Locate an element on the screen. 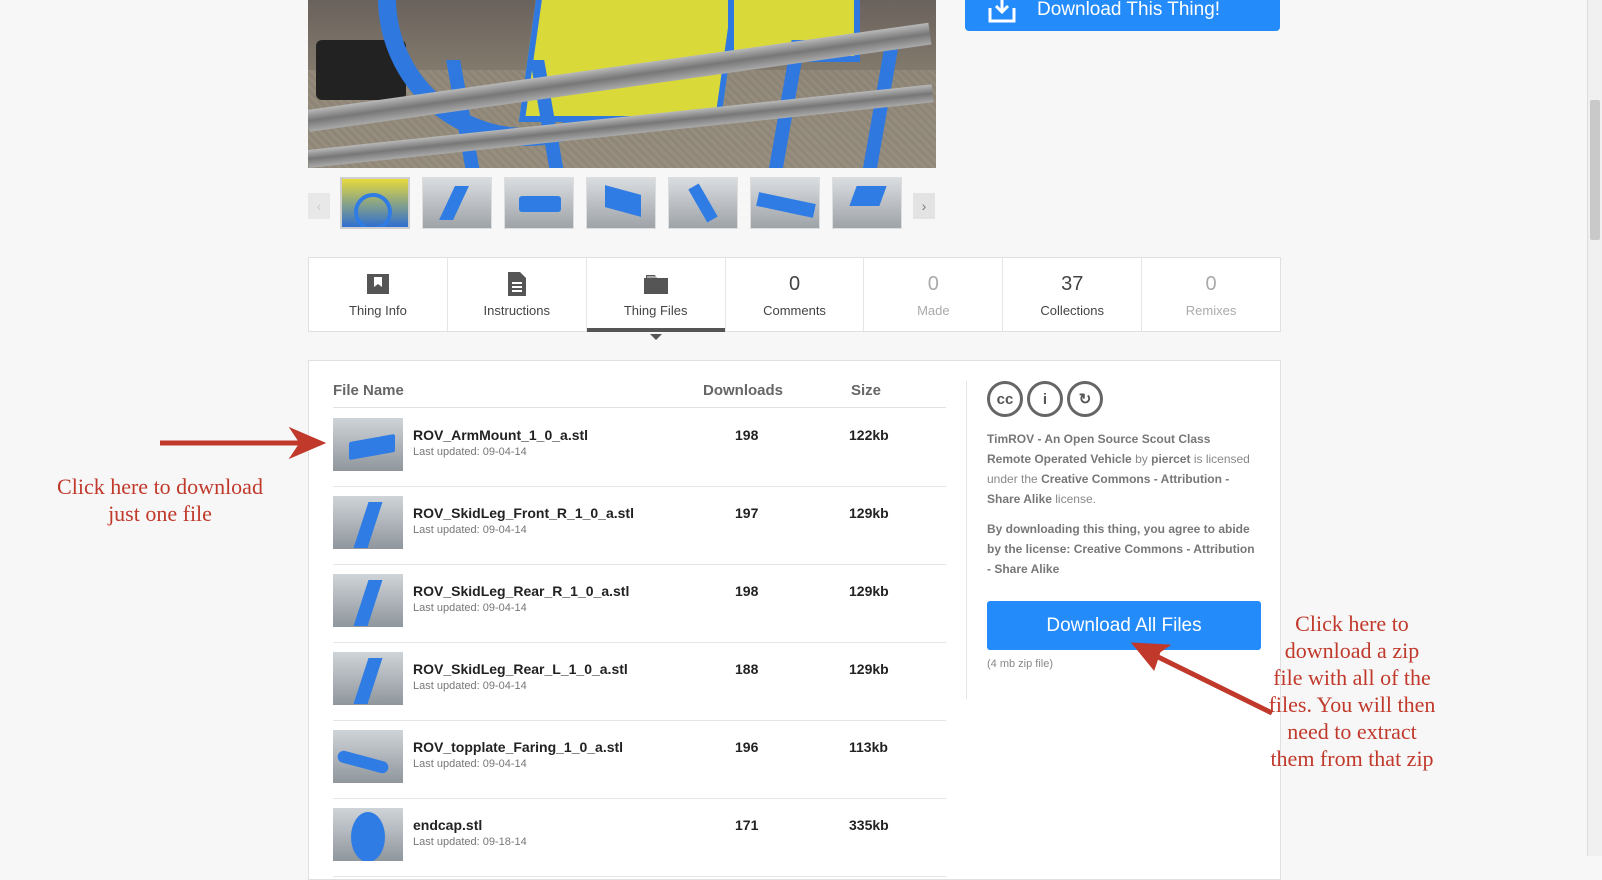 The height and width of the screenshot is (880, 1602). downloads-column-header: Downloads is located at coordinates (743, 390).